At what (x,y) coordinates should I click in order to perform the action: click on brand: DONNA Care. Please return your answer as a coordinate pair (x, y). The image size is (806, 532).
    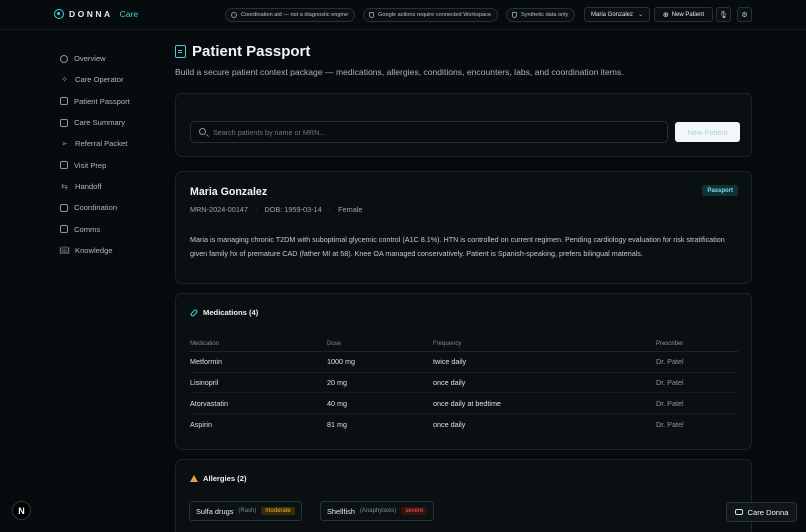
    Looking at the image, I should click on (96, 14).